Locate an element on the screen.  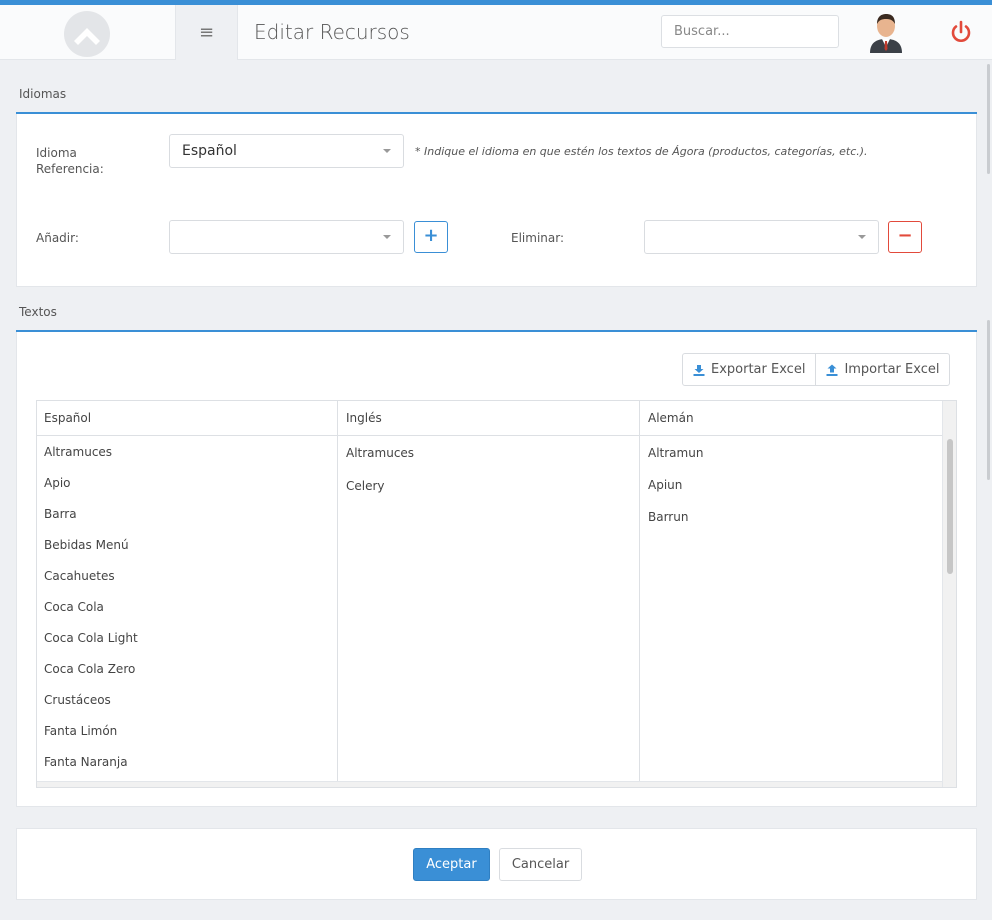
table-cell-es: Coca Cola Zero is located at coordinates (86, 669).